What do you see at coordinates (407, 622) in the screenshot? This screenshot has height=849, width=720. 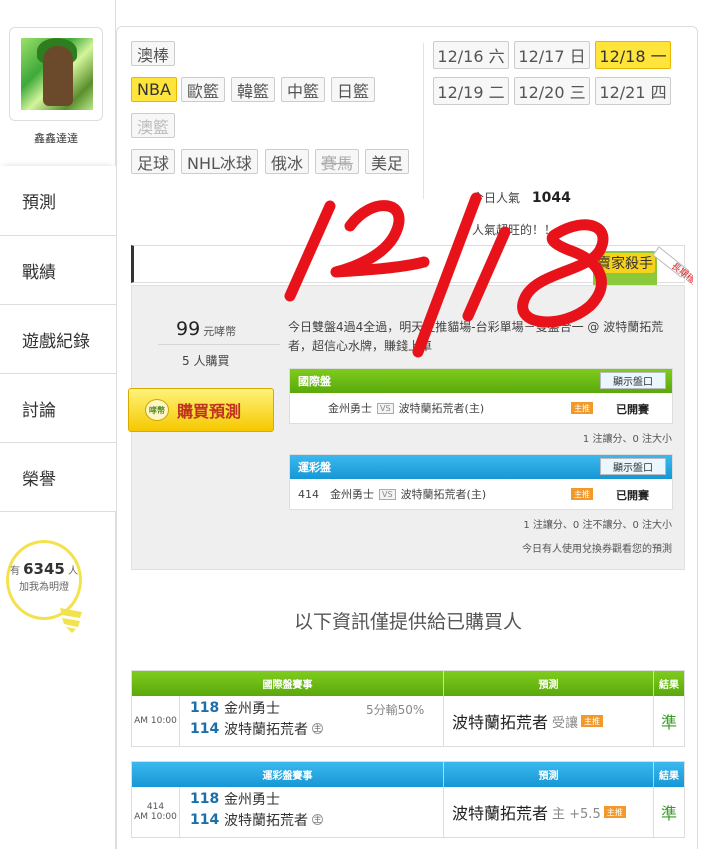 I see `info-section-title: 以下資訊僅提供給已購買人` at bounding box center [407, 622].